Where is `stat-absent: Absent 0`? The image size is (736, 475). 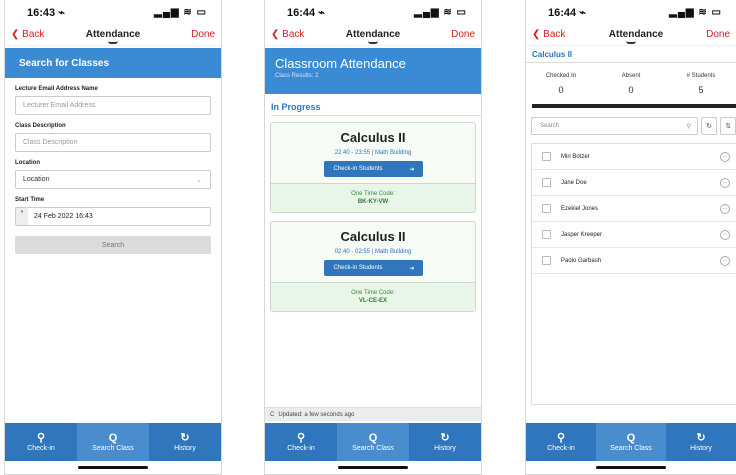
stat-absent: Absent 0 is located at coordinates (631, 84).